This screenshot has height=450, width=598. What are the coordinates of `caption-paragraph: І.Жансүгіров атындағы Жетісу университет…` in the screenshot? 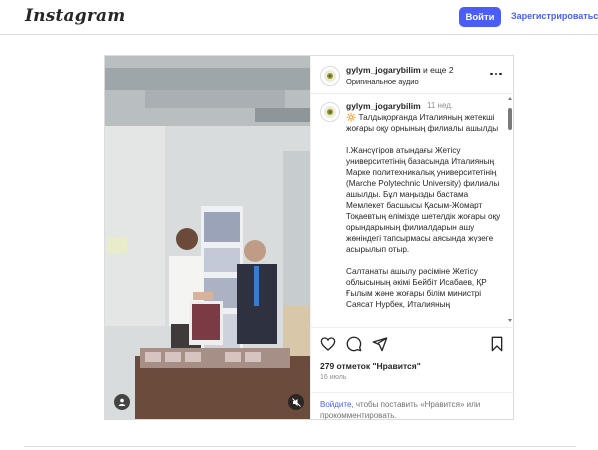 It's located at (423, 200).